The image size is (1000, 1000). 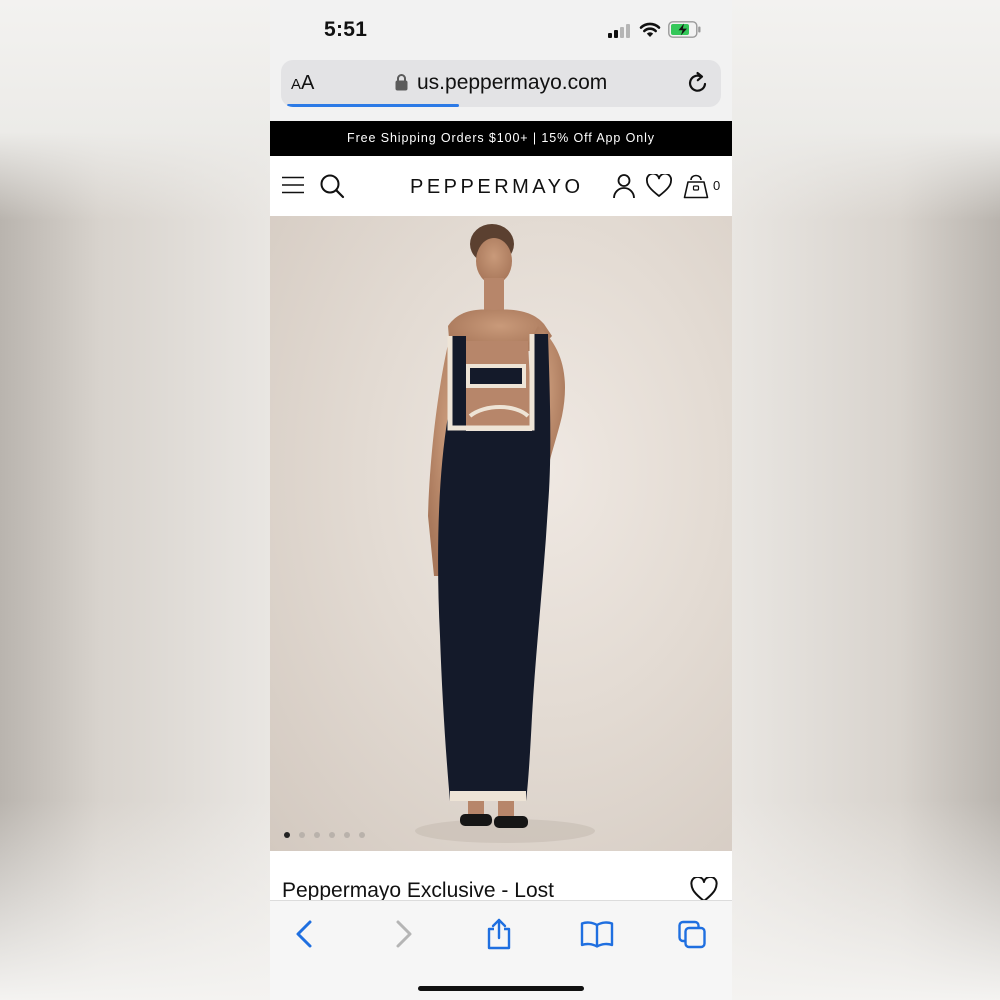 I want to click on status-time: 5:51, so click(x=346, y=29).